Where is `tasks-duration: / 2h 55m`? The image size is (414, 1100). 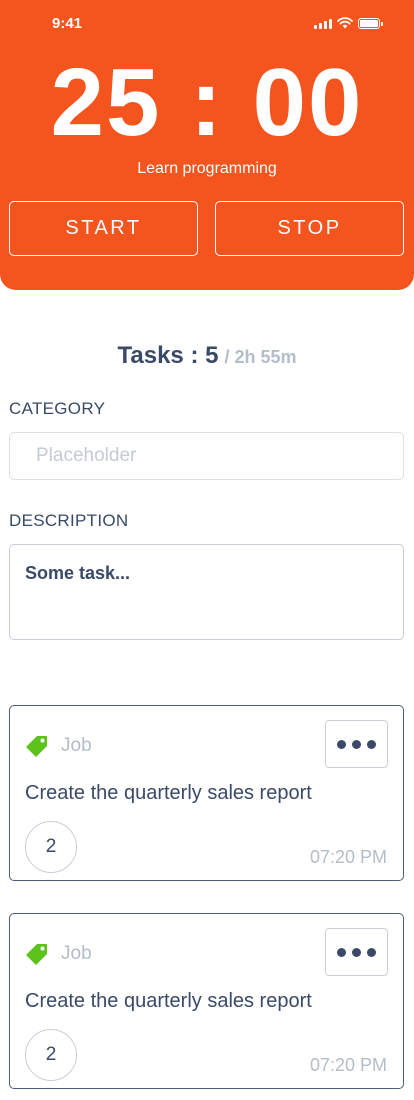 tasks-duration: / 2h 55m is located at coordinates (260, 357).